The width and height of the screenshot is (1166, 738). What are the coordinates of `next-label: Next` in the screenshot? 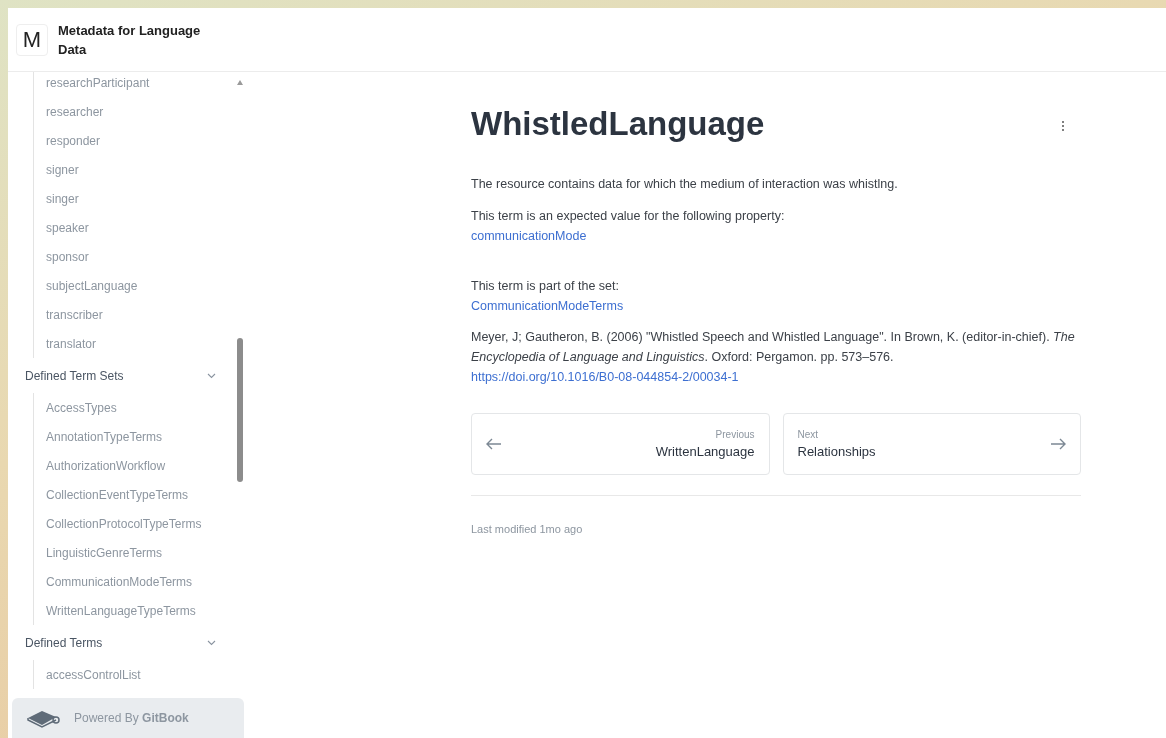 It's located at (808, 434).